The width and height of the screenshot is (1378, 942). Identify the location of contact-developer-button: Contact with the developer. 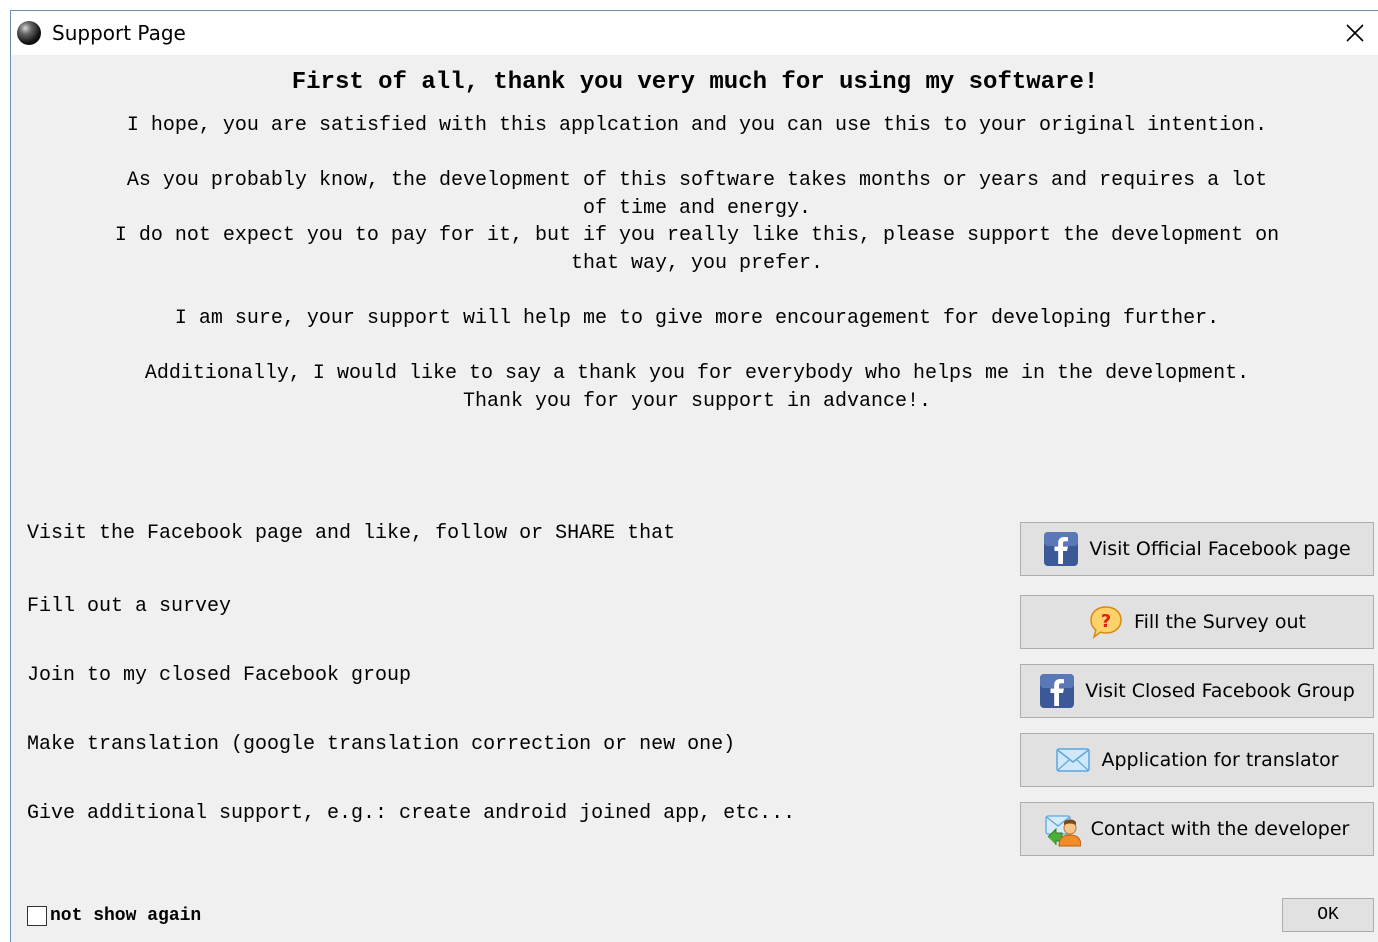
(1197, 829).